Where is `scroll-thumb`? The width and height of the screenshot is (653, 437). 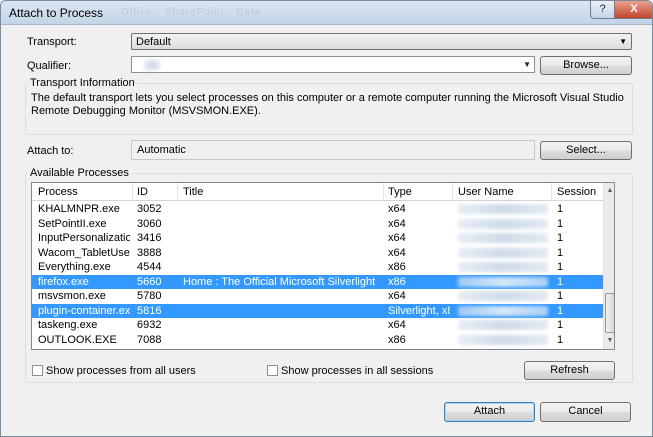 scroll-thumb is located at coordinates (609, 313).